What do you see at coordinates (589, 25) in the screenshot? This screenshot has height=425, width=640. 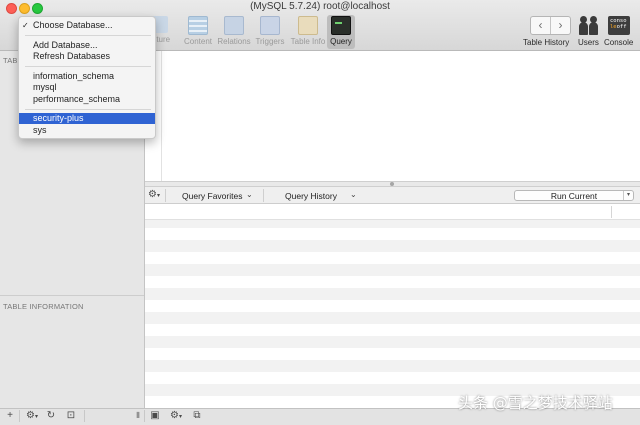 I see `users-button` at bounding box center [589, 25].